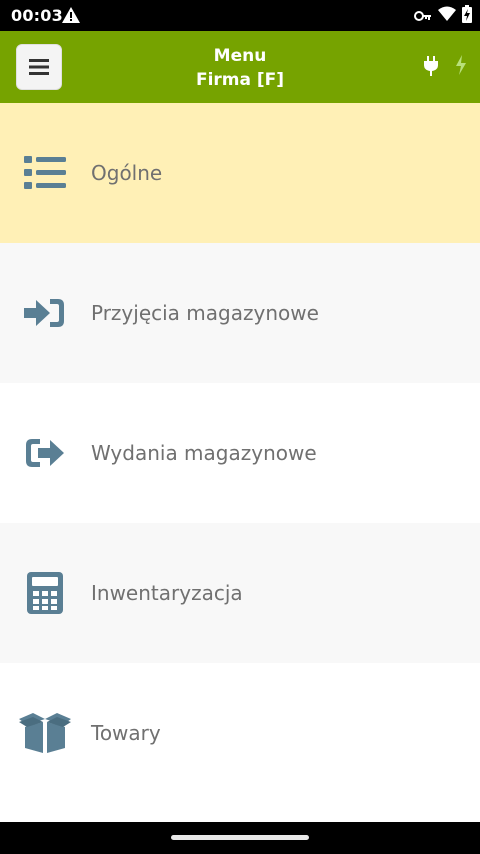 Image resolution: width=480 pixels, height=854 pixels. Describe the element at coordinates (423, 16) in the screenshot. I see `vpn-key-icon` at that location.